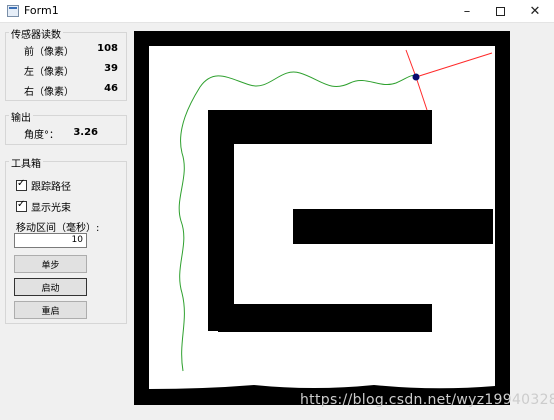 The height and width of the screenshot is (420, 554). I want to click on reset-button: 重启, so click(50, 310).